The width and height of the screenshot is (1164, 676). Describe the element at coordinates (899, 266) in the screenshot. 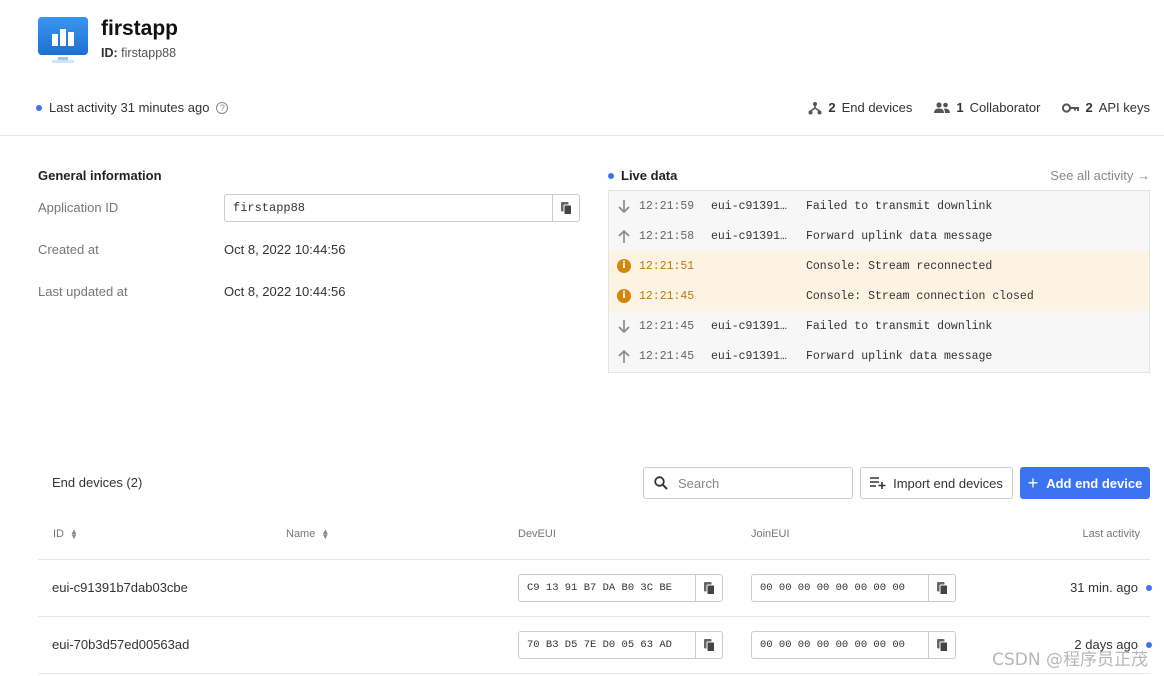

I see `live-row-message: Console: Stream reconnected` at that location.